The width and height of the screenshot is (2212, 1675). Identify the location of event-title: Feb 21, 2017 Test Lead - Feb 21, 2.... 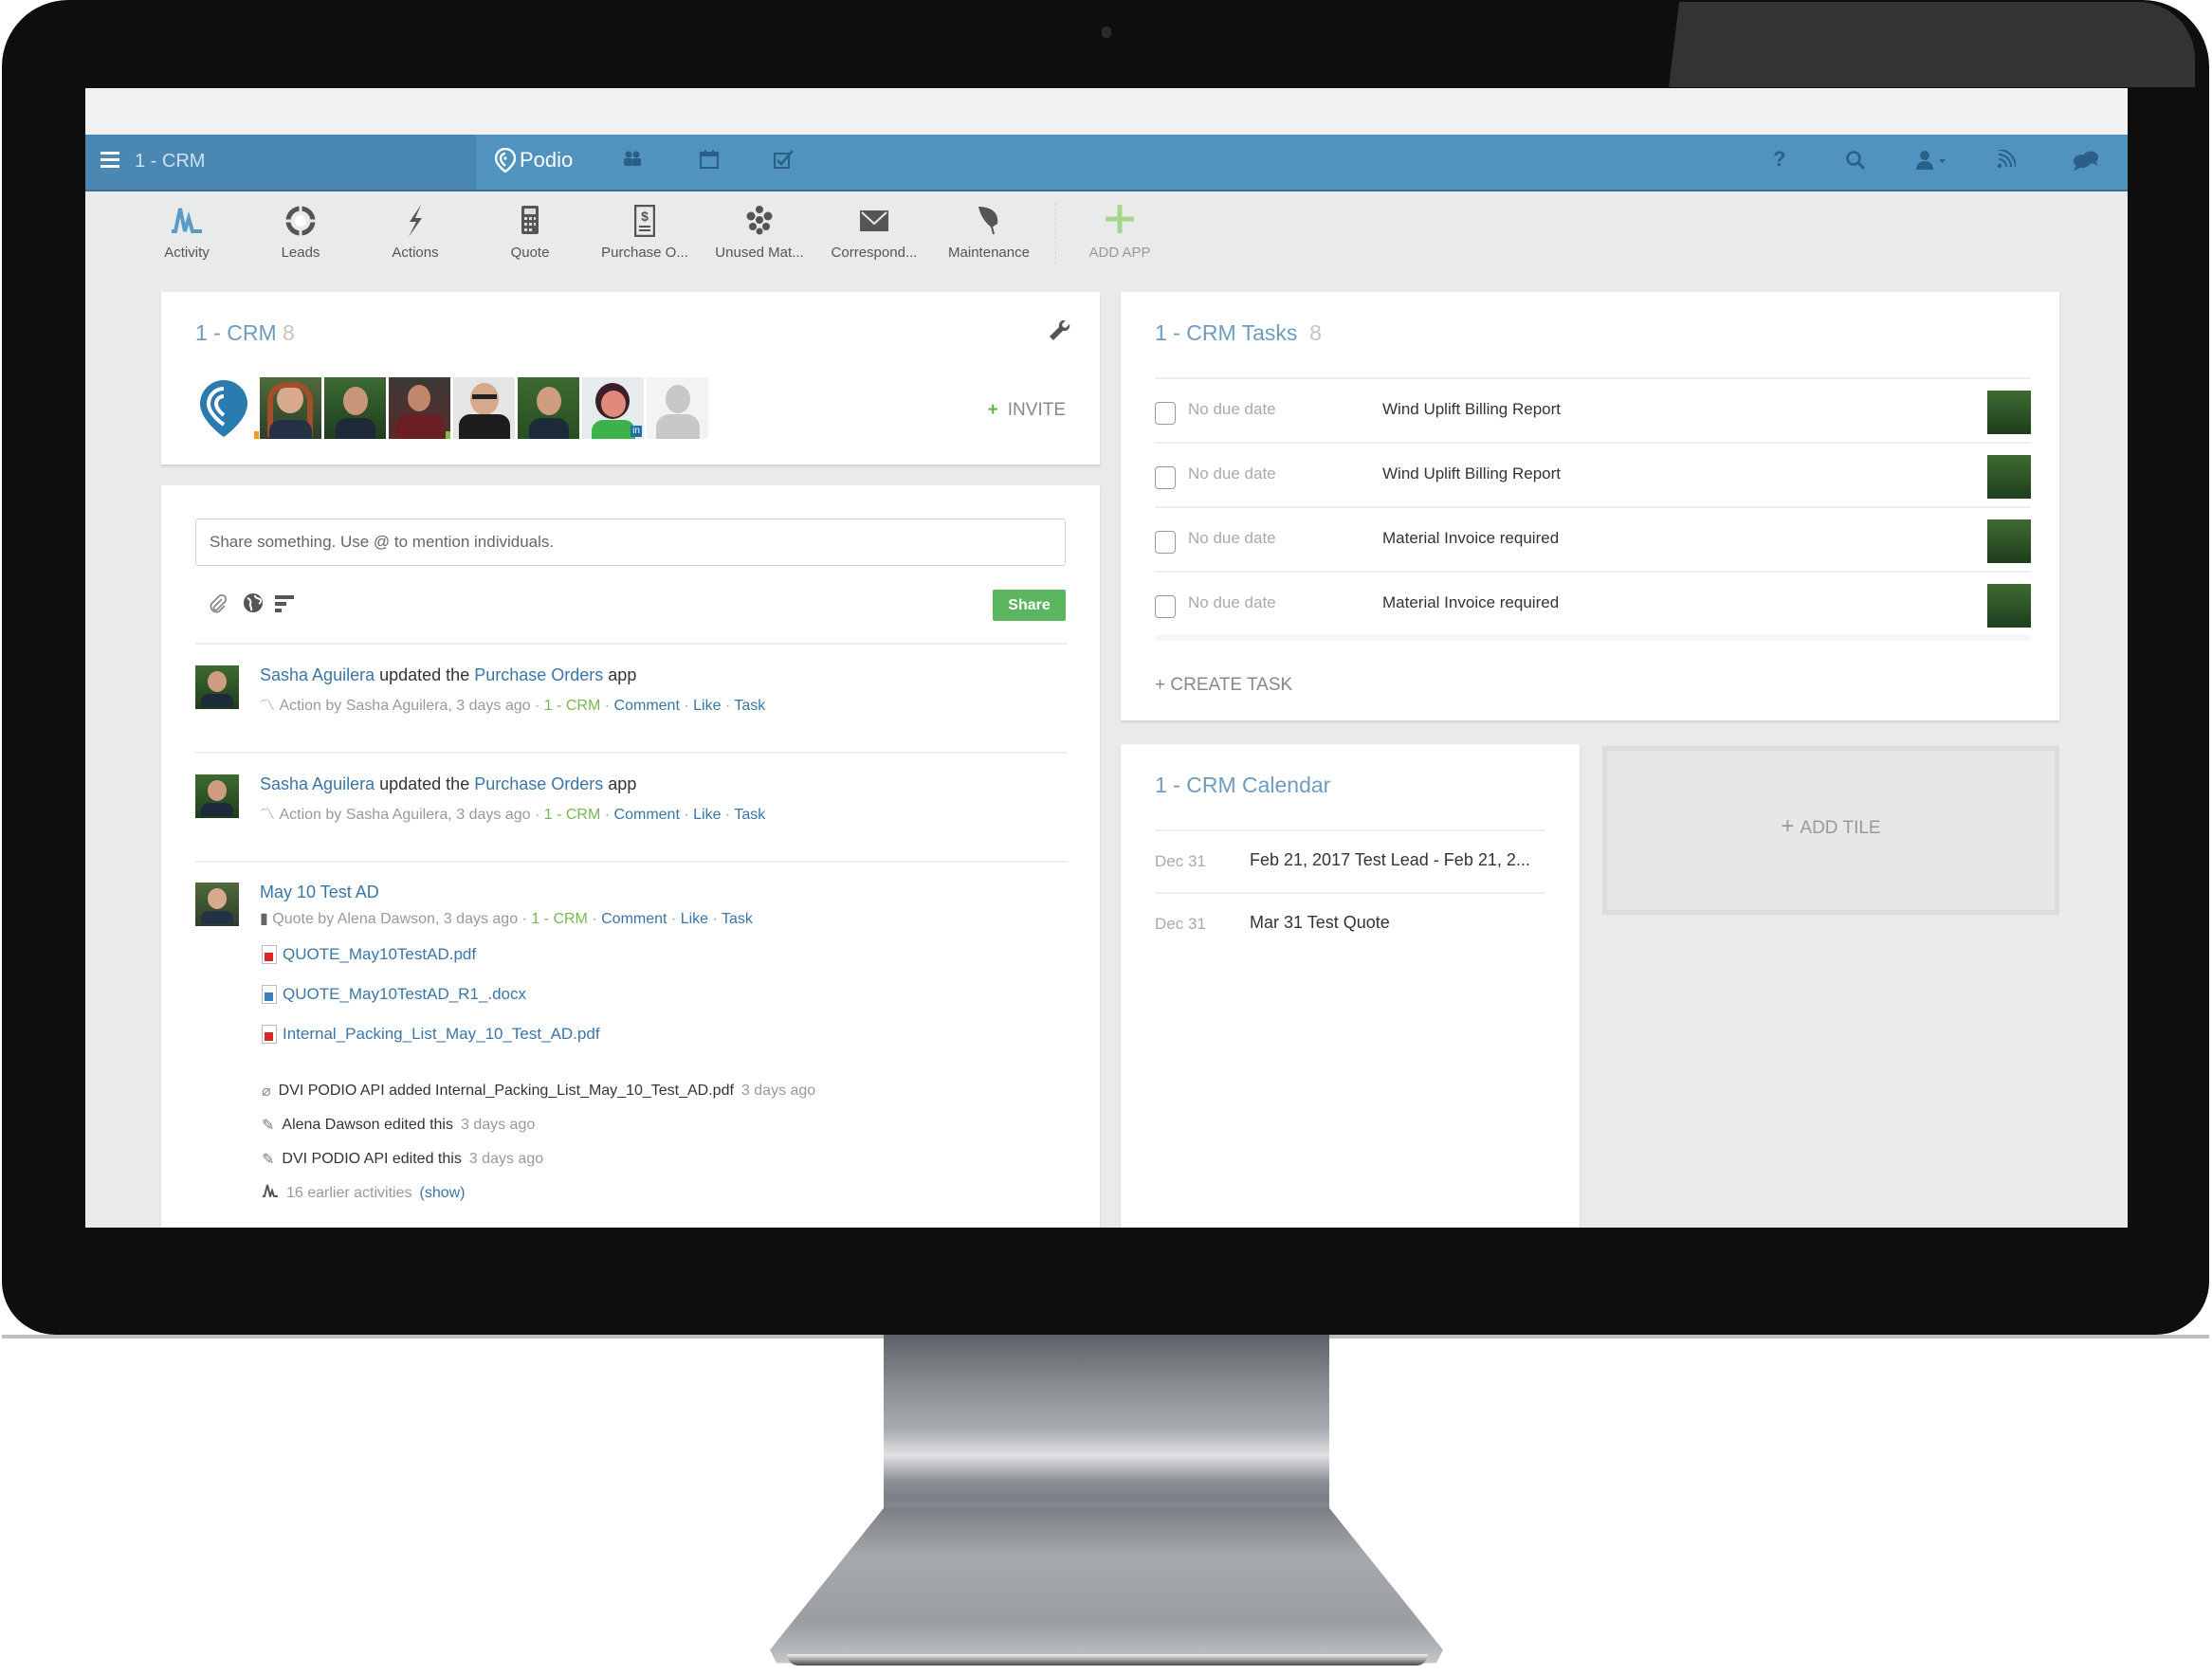
(1390, 860).